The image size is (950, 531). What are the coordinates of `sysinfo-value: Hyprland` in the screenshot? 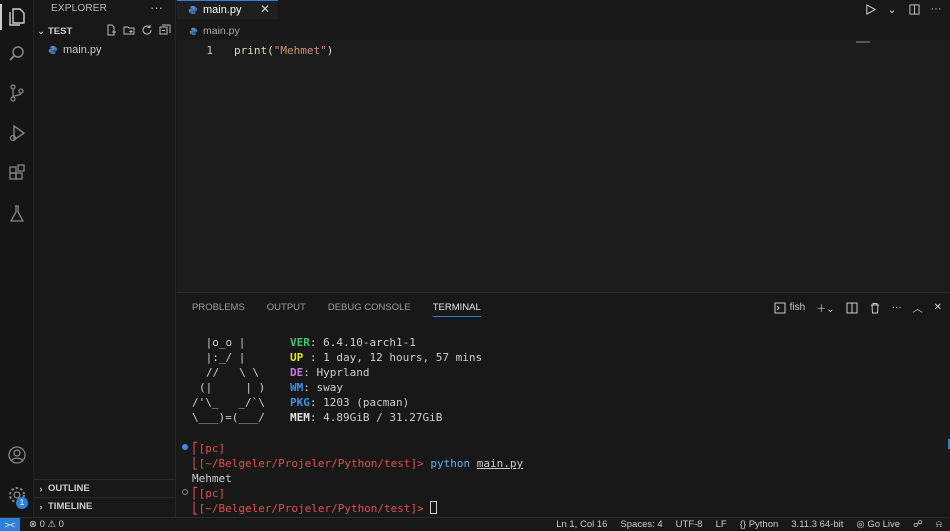 It's located at (343, 372).